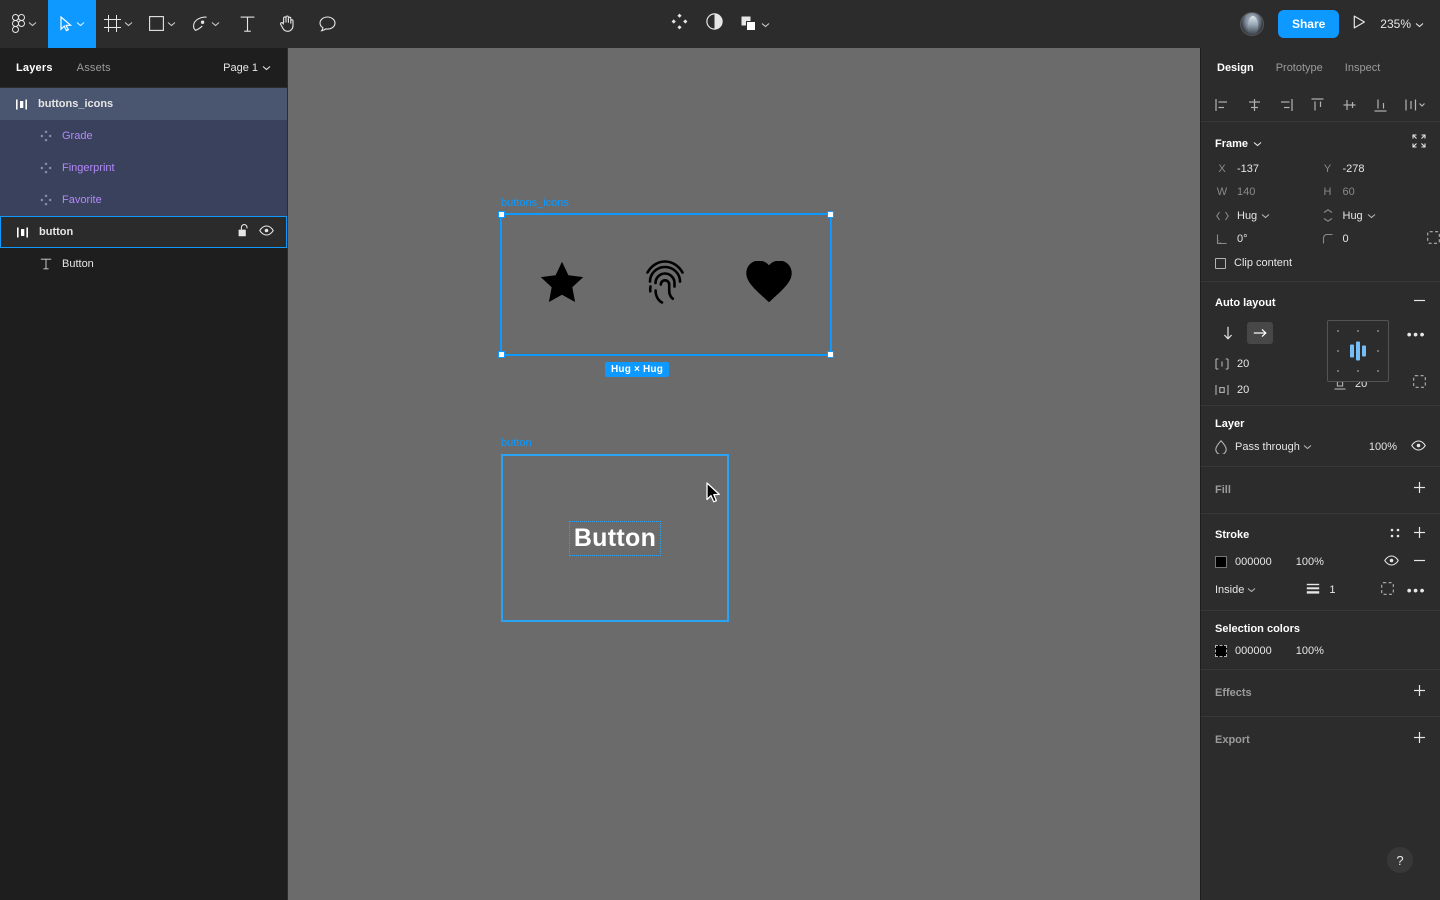 The height and width of the screenshot is (900, 1440). Describe the element at coordinates (1320, 263) in the screenshot. I see `clip-content-row: Clip content` at that location.